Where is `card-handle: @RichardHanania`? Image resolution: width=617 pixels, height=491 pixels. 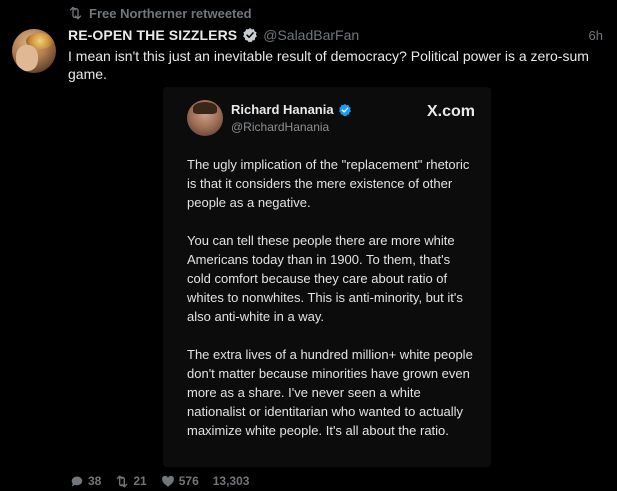
card-handle: @RichardHanania is located at coordinates (280, 127).